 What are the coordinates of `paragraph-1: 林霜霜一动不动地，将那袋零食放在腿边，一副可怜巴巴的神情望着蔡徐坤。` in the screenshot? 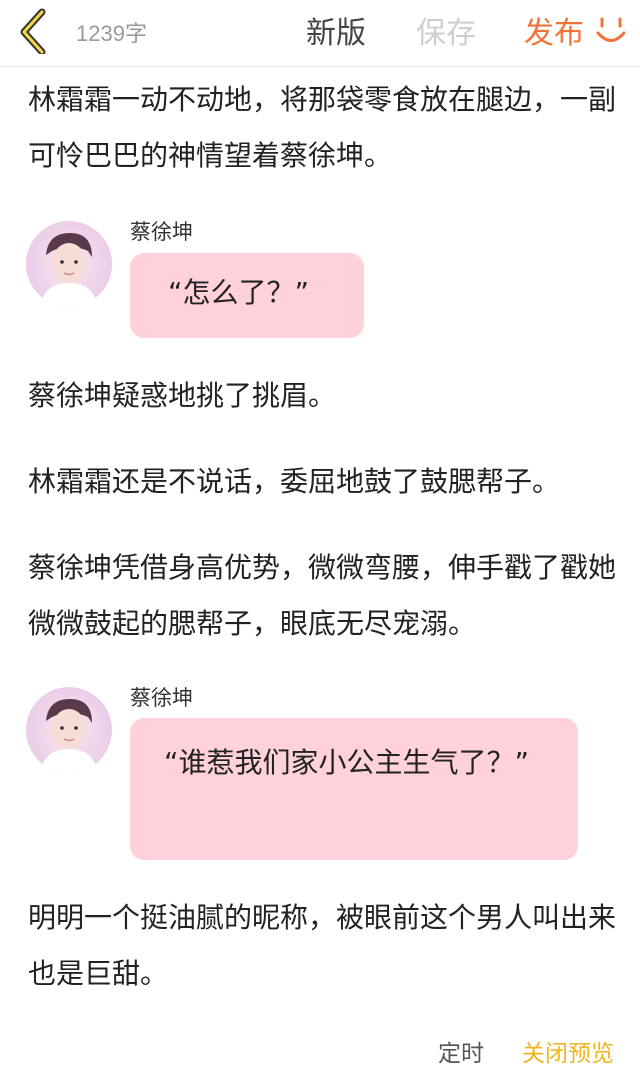 It's located at (322, 127).